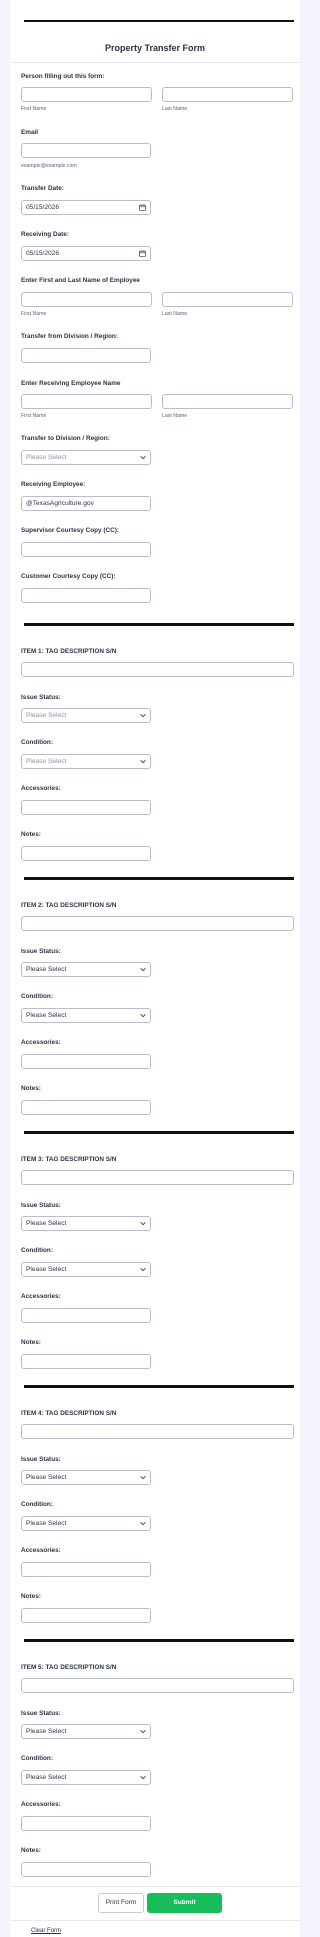  I want to click on item-2-input, so click(157, 923).